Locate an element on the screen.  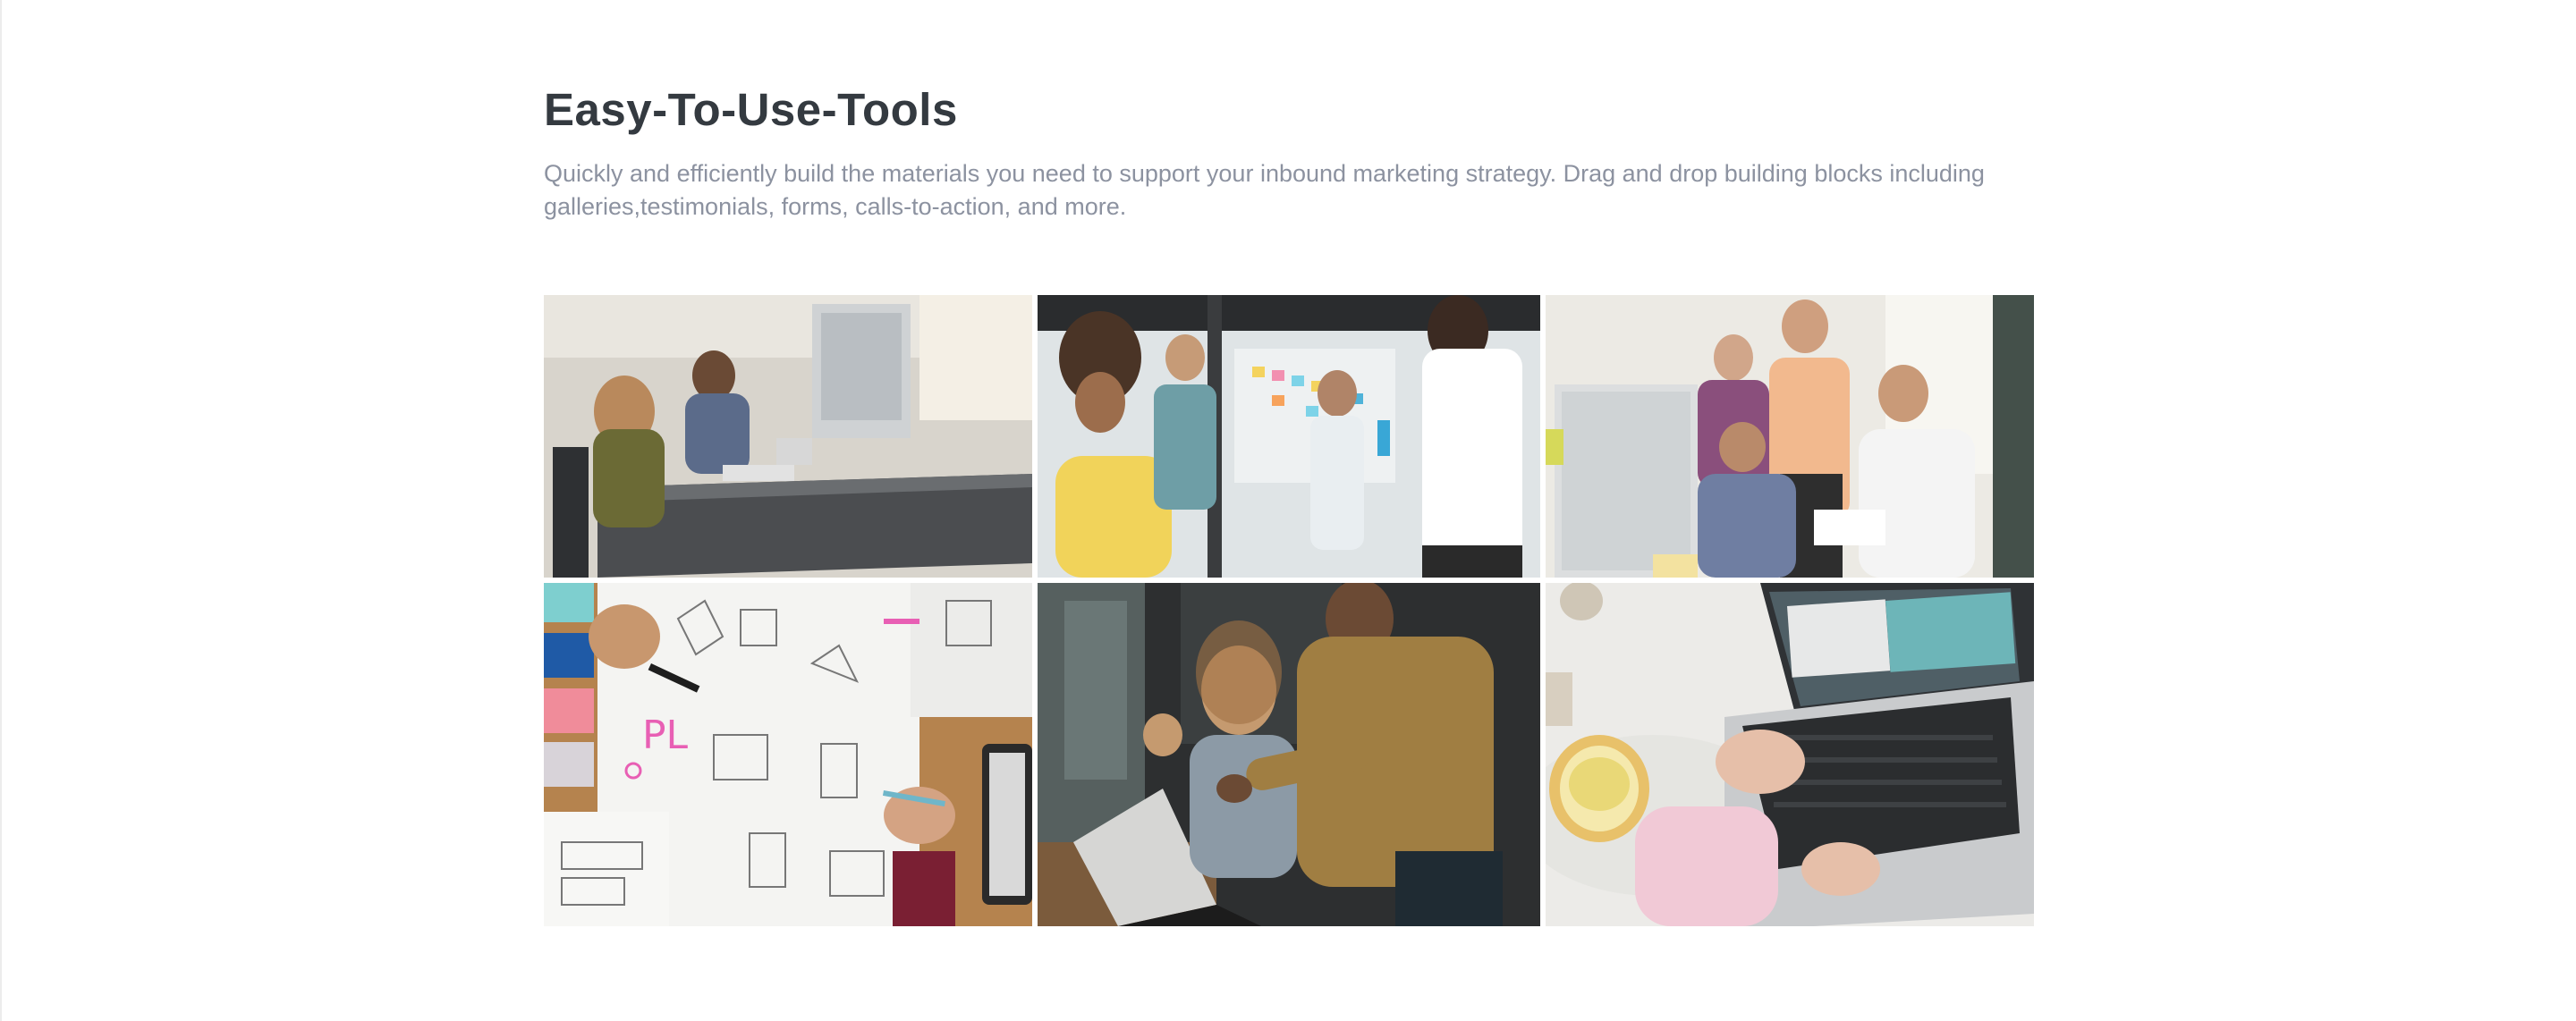
team-at-computer-photo is located at coordinates (1790, 436).